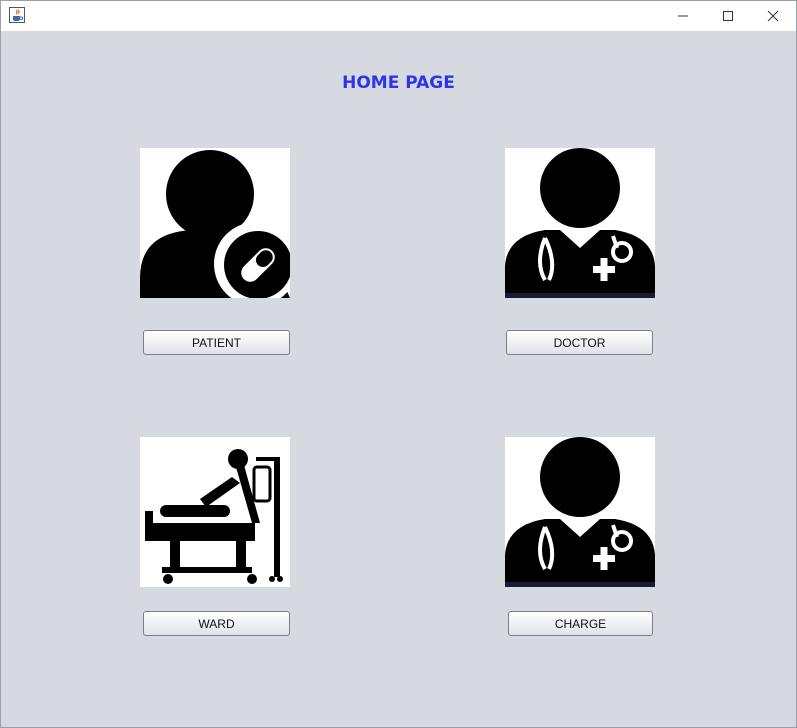 This screenshot has width=797, height=728. What do you see at coordinates (17, 15) in the screenshot?
I see `java-cup-icon` at bounding box center [17, 15].